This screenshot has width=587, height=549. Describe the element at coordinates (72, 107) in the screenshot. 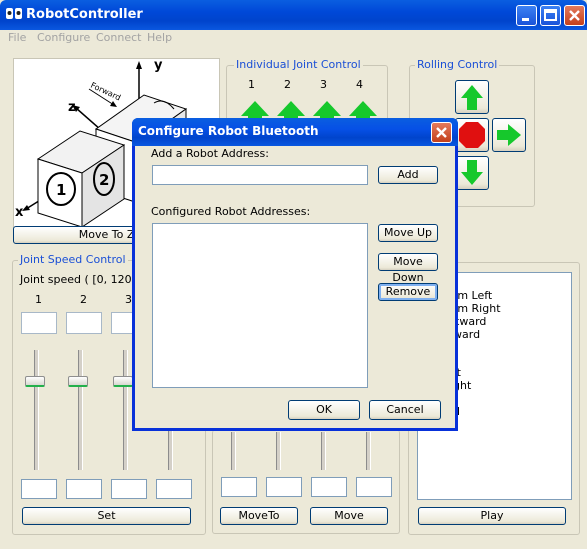

I see `z-axis-label: z` at that location.